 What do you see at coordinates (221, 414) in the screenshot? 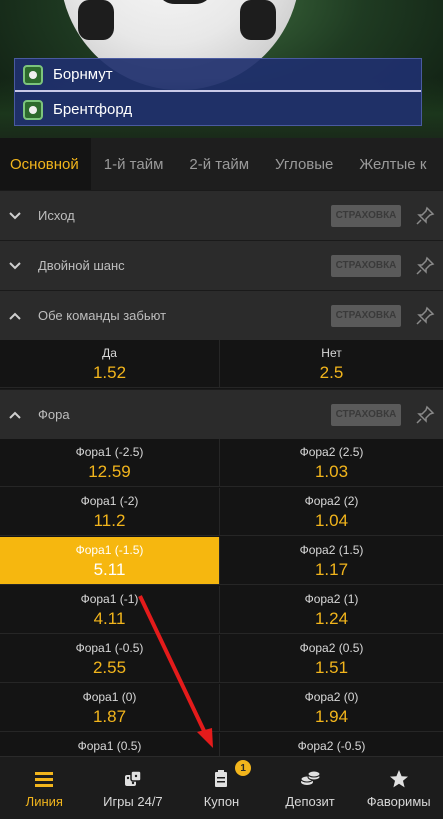
I see `market-handicap: Фора СТРАХОВКА` at bounding box center [221, 414].